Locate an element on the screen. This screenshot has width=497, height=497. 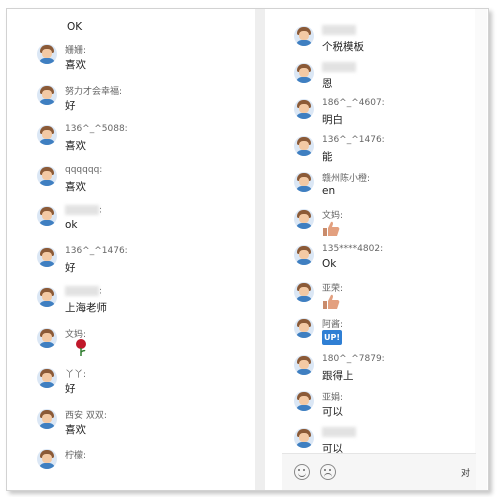
sender-name: 姗姗: is located at coordinates (76, 51).